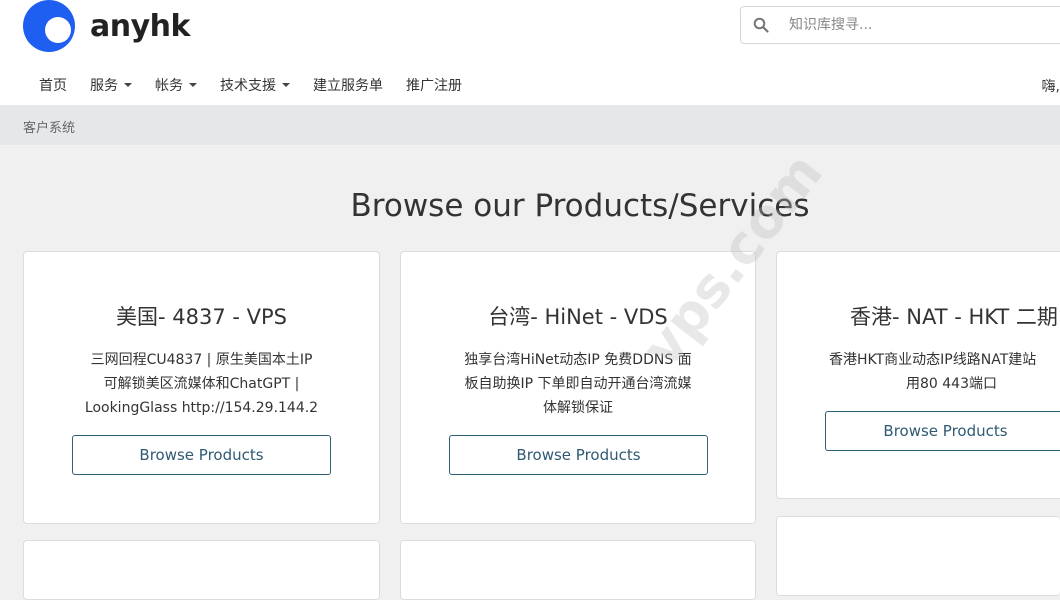 This screenshot has height=600, width=1060. Describe the element at coordinates (104, 86) in the screenshot. I see `nav-label: 服务` at that location.